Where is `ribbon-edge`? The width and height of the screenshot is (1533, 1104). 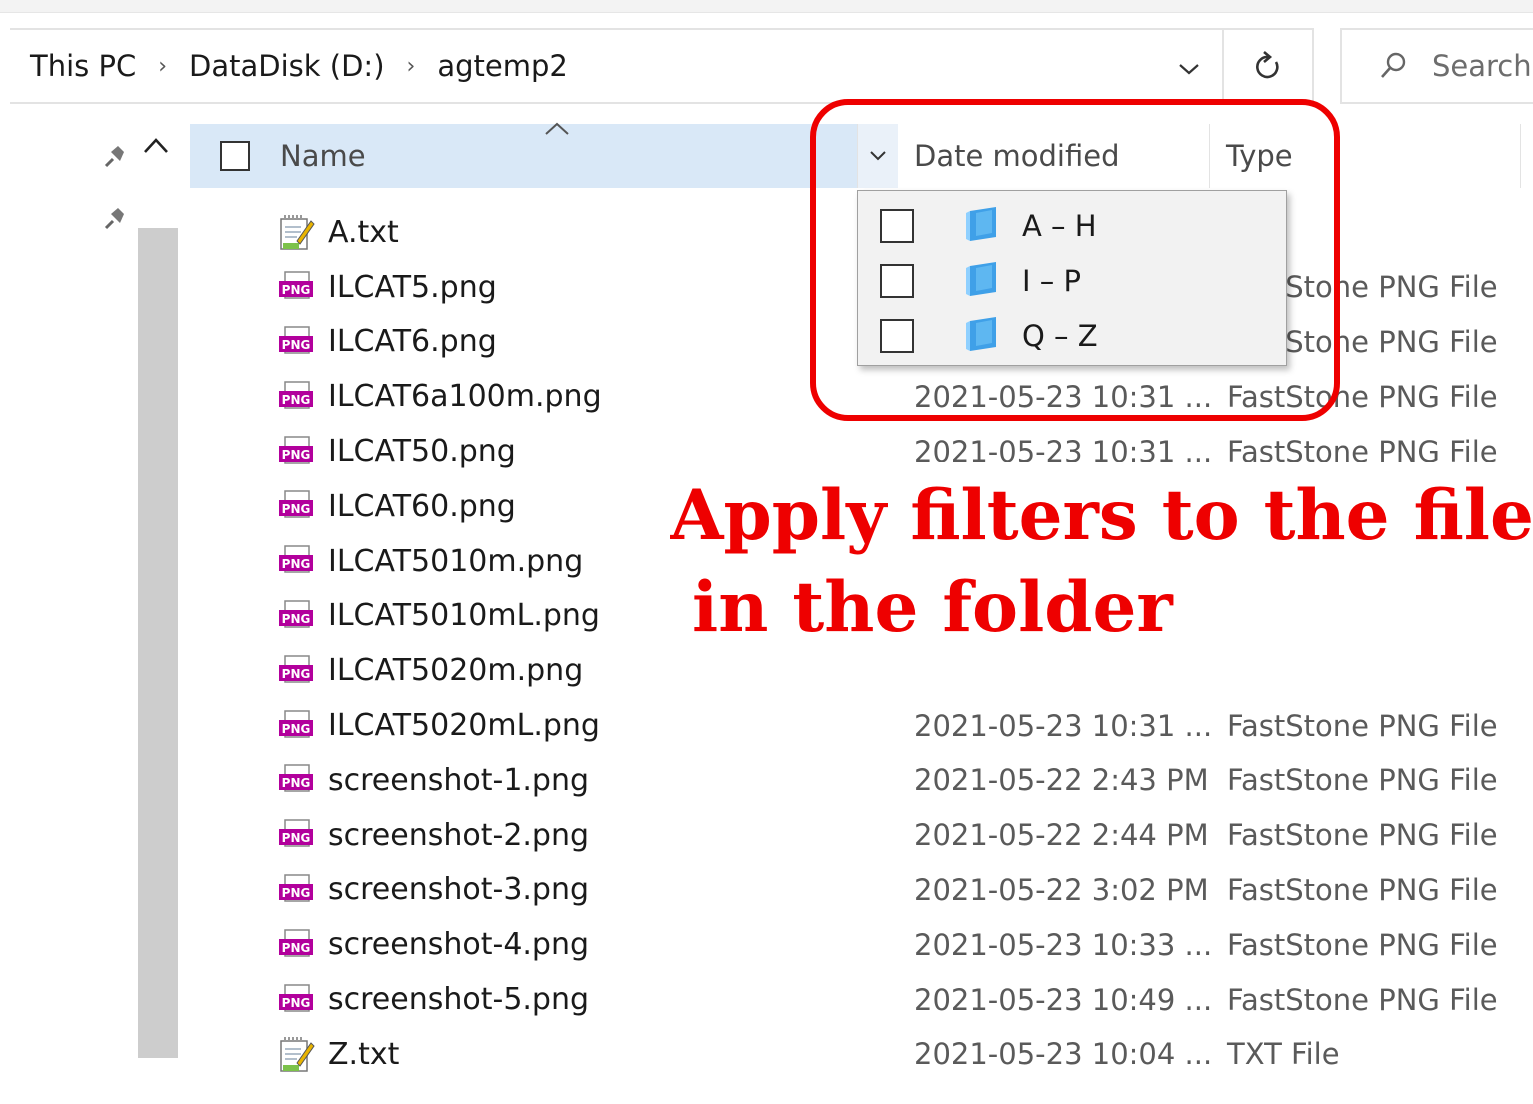 ribbon-edge is located at coordinates (766, 6).